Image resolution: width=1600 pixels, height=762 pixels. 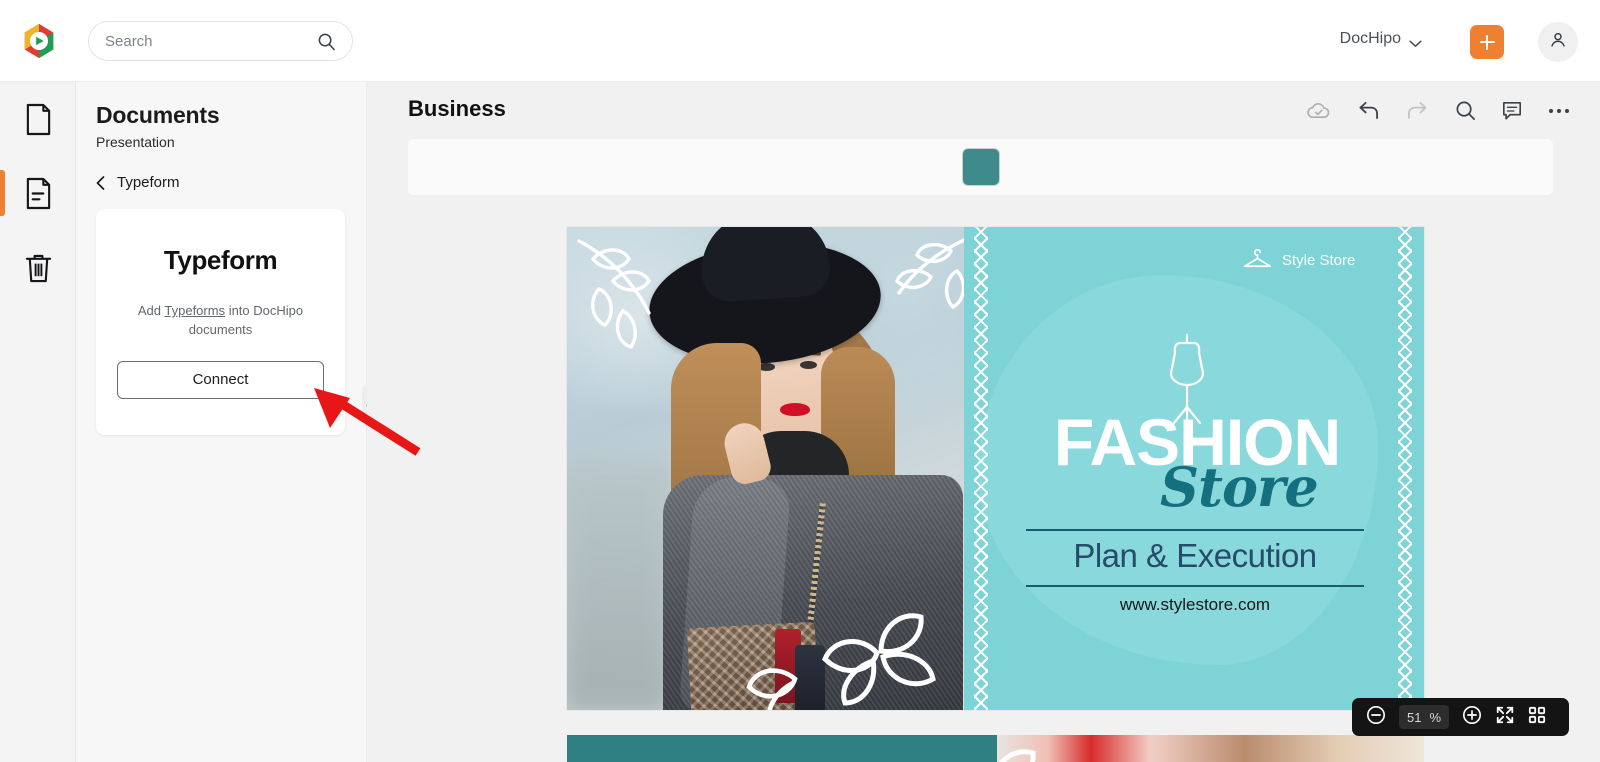 I want to click on more-icon, so click(x=1559, y=111).